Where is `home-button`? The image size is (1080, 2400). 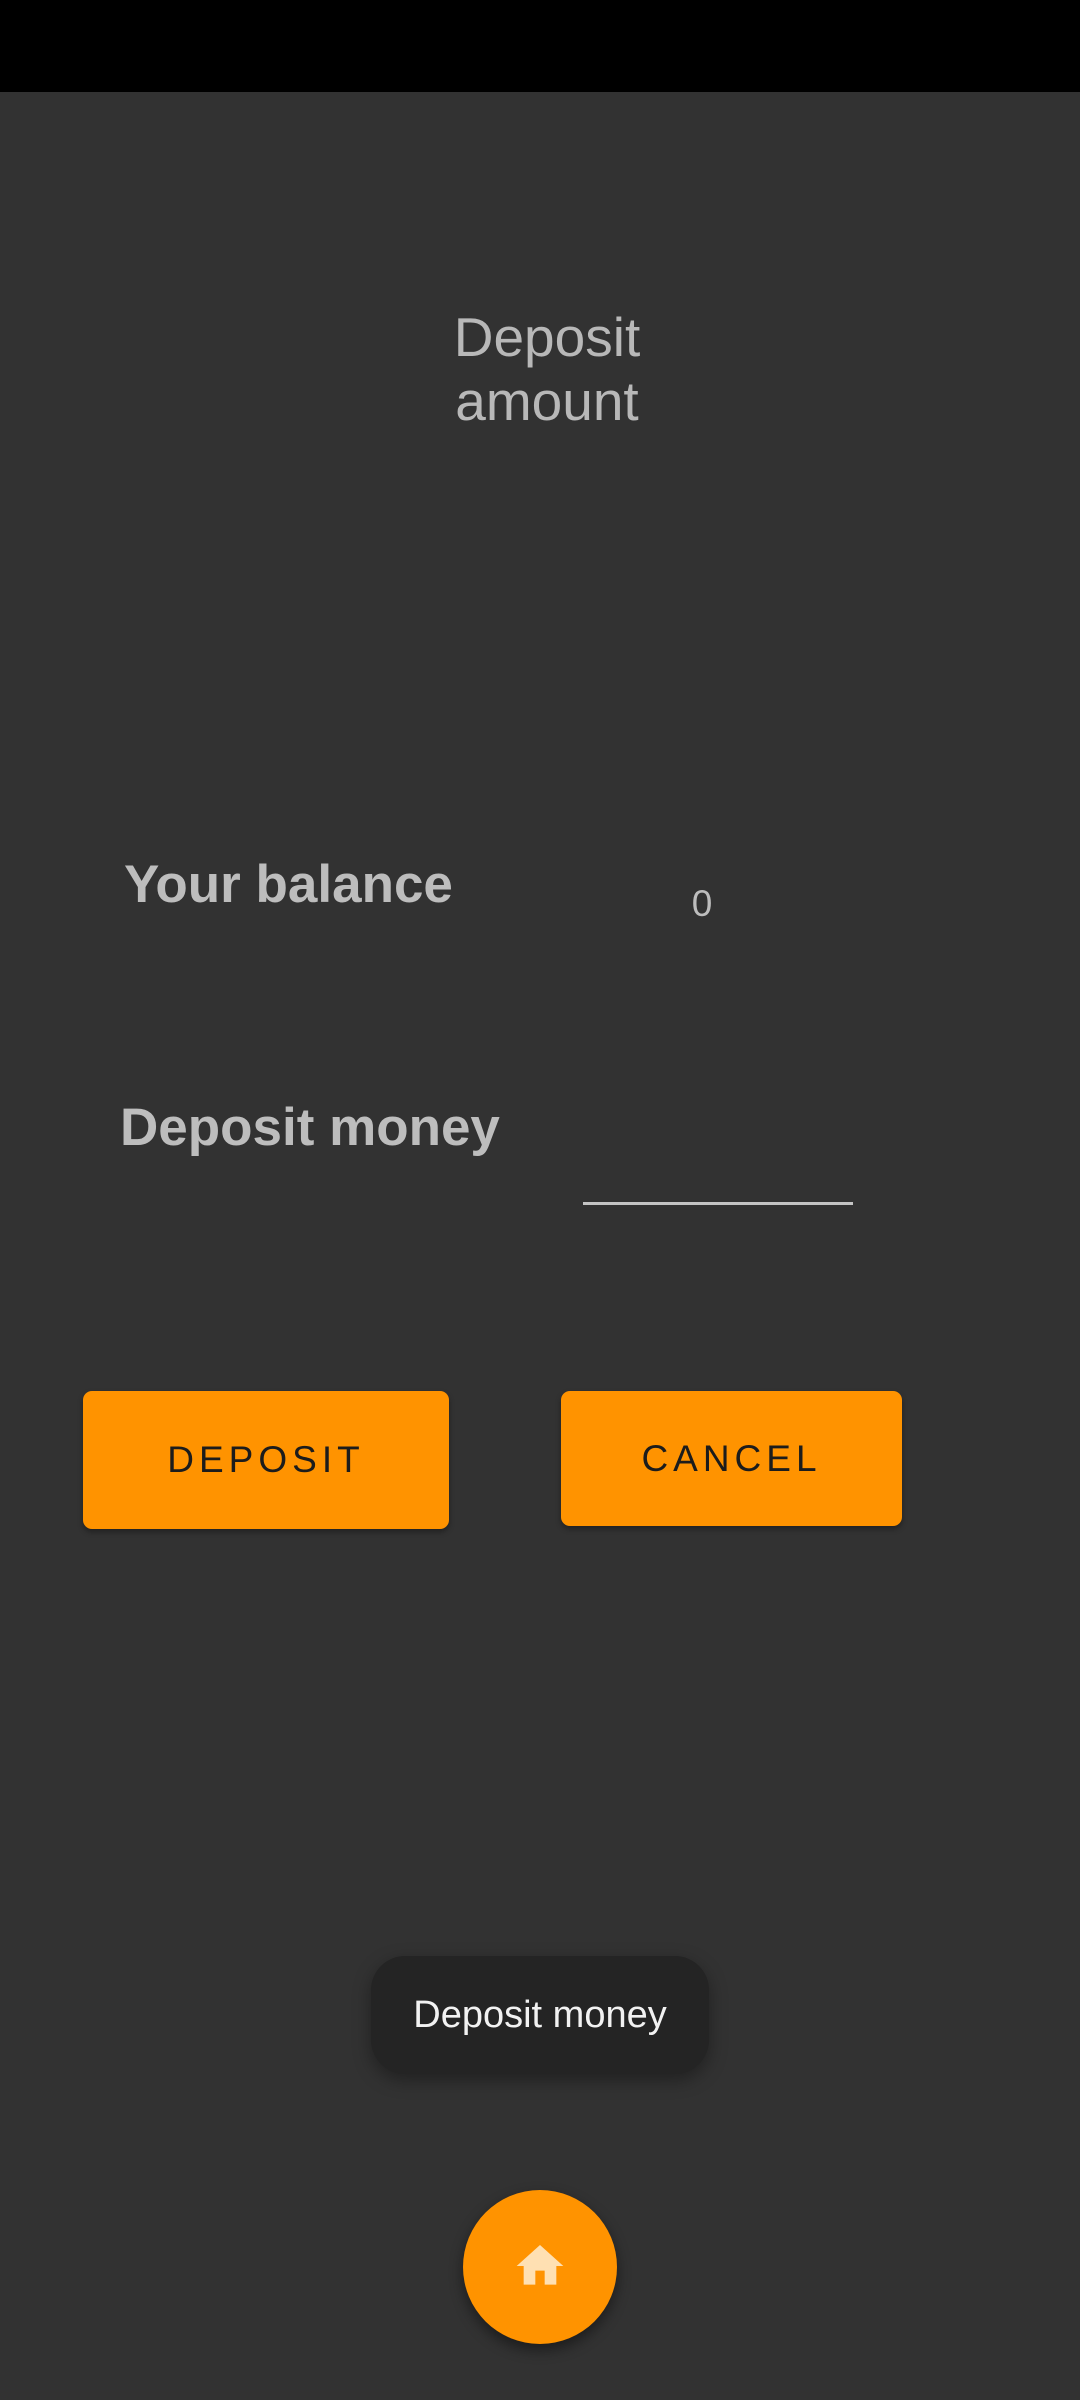 home-button is located at coordinates (540, 2267).